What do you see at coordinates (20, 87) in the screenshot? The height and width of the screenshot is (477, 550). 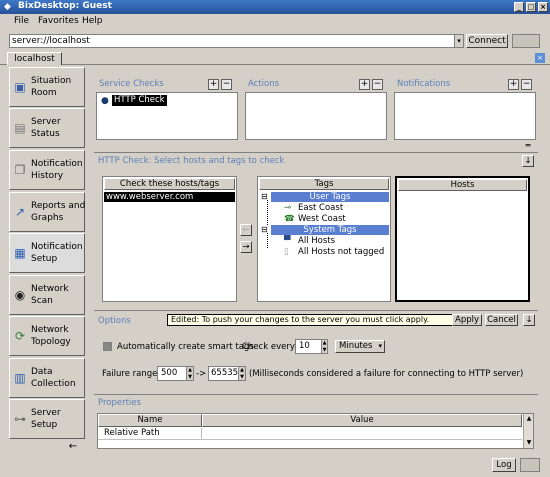 I see `monitor-icon: ▣` at bounding box center [20, 87].